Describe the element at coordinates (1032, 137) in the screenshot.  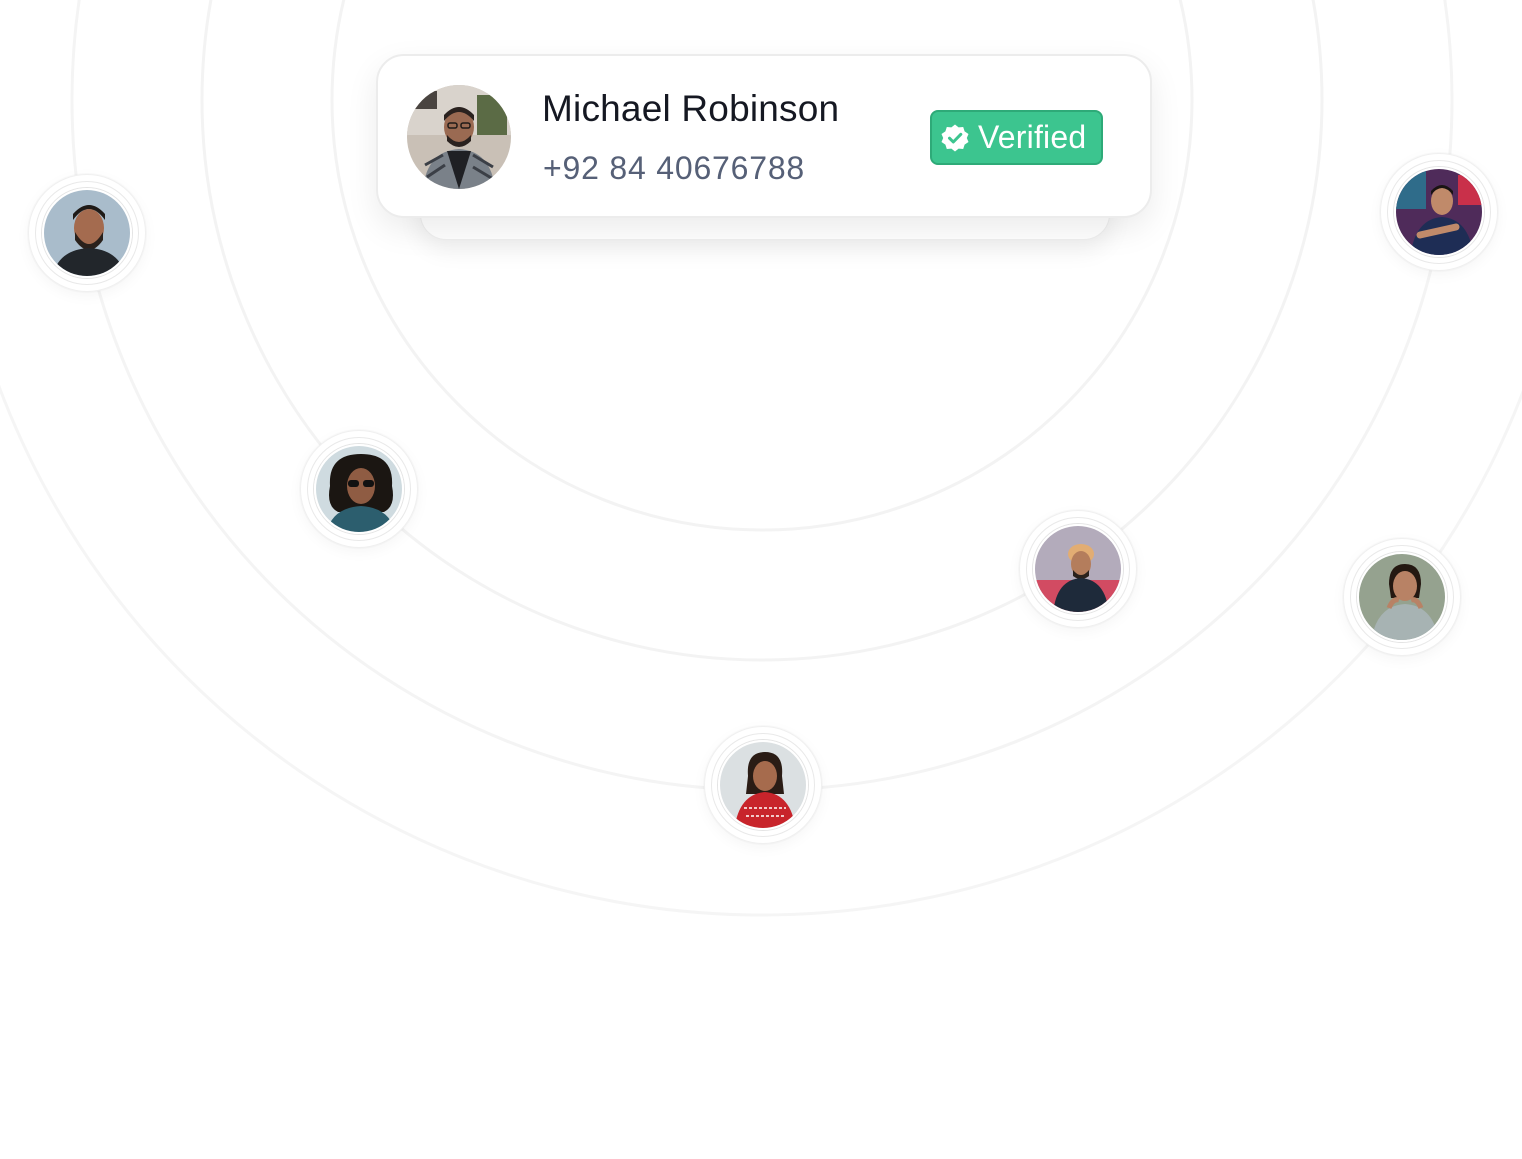
I see `verified-badge-label: Verified` at that location.